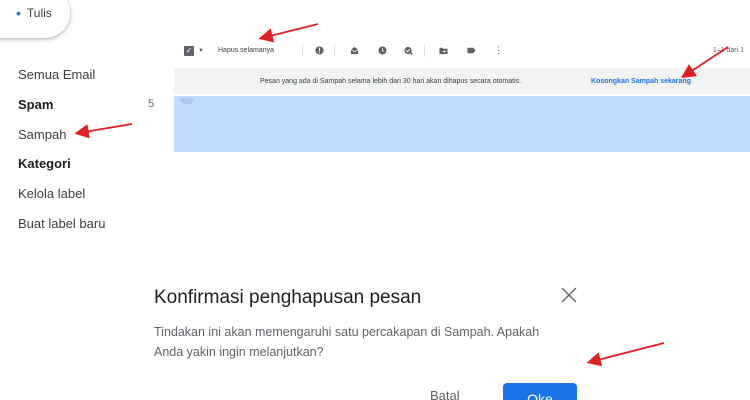 The width and height of the screenshot is (750, 400). I want to click on sidebar-item-all-mail: Semua Email, so click(56, 74).